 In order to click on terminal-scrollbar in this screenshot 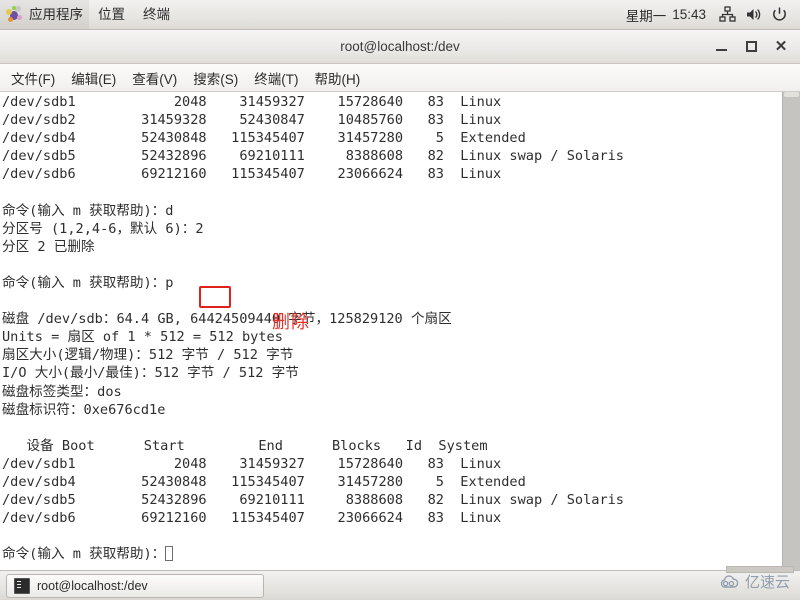, I will do `click(791, 331)`.